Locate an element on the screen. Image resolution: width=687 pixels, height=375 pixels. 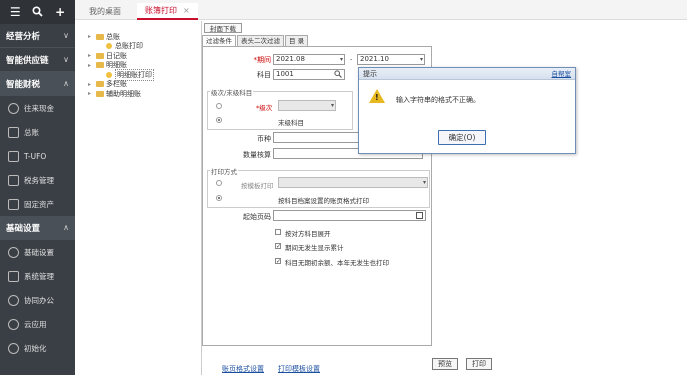
tree-node: ▸ 辅助明细账 is located at coordinates (142, 94).